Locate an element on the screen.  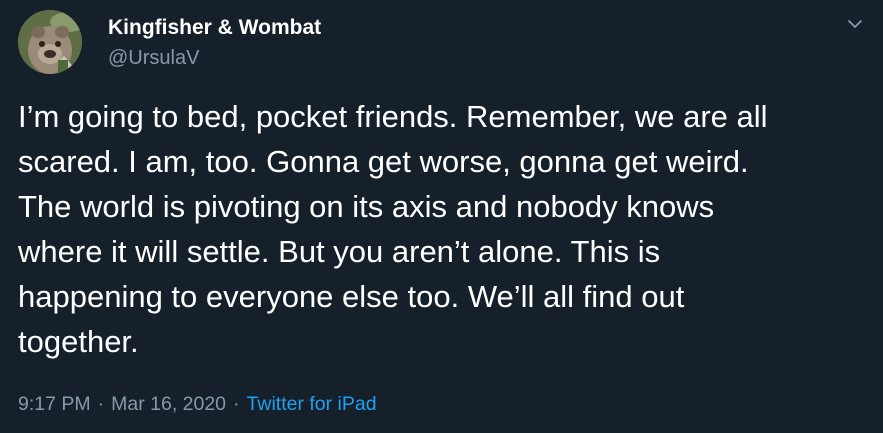
tweet-date: Mar 16, 2020 is located at coordinates (168, 404).